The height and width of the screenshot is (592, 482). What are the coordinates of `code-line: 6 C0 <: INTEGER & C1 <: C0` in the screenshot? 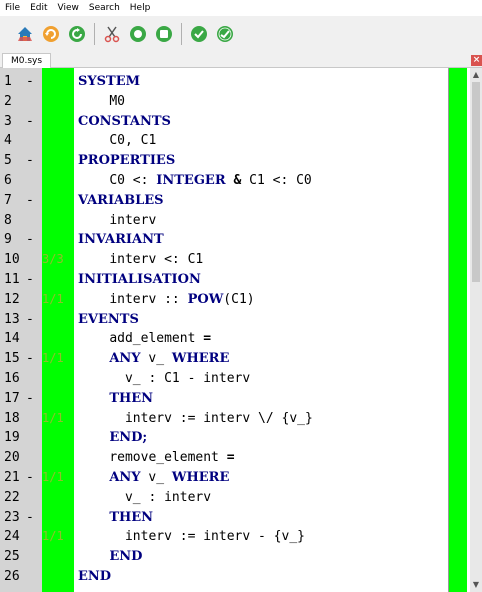 It's located at (224, 181).